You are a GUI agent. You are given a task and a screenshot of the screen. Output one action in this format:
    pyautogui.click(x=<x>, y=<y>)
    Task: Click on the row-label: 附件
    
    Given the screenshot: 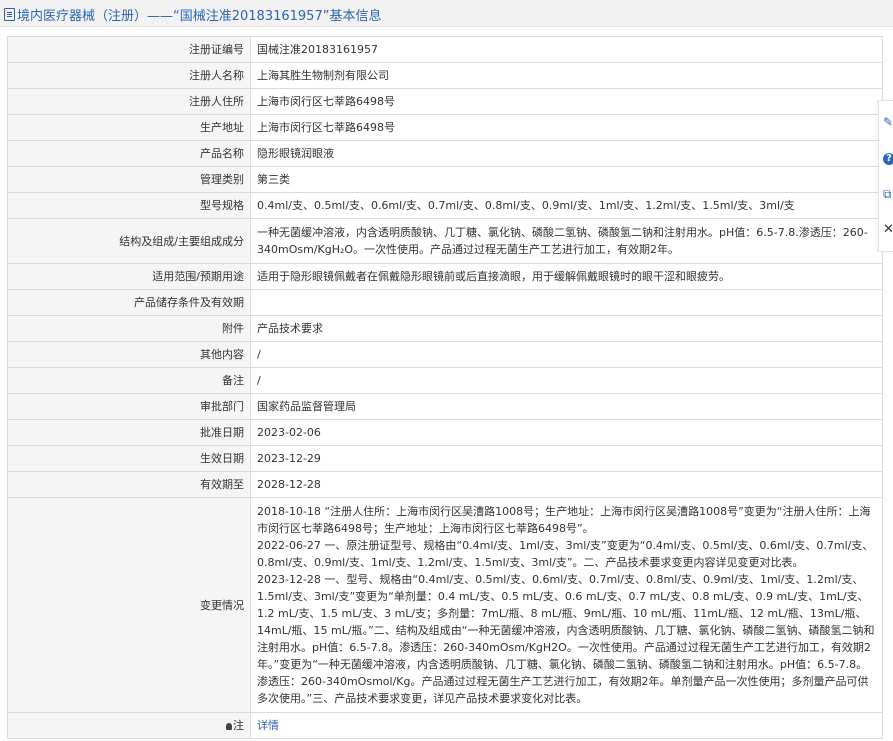 What is the action you would take?
    pyautogui.click(x=129, y=328)
    